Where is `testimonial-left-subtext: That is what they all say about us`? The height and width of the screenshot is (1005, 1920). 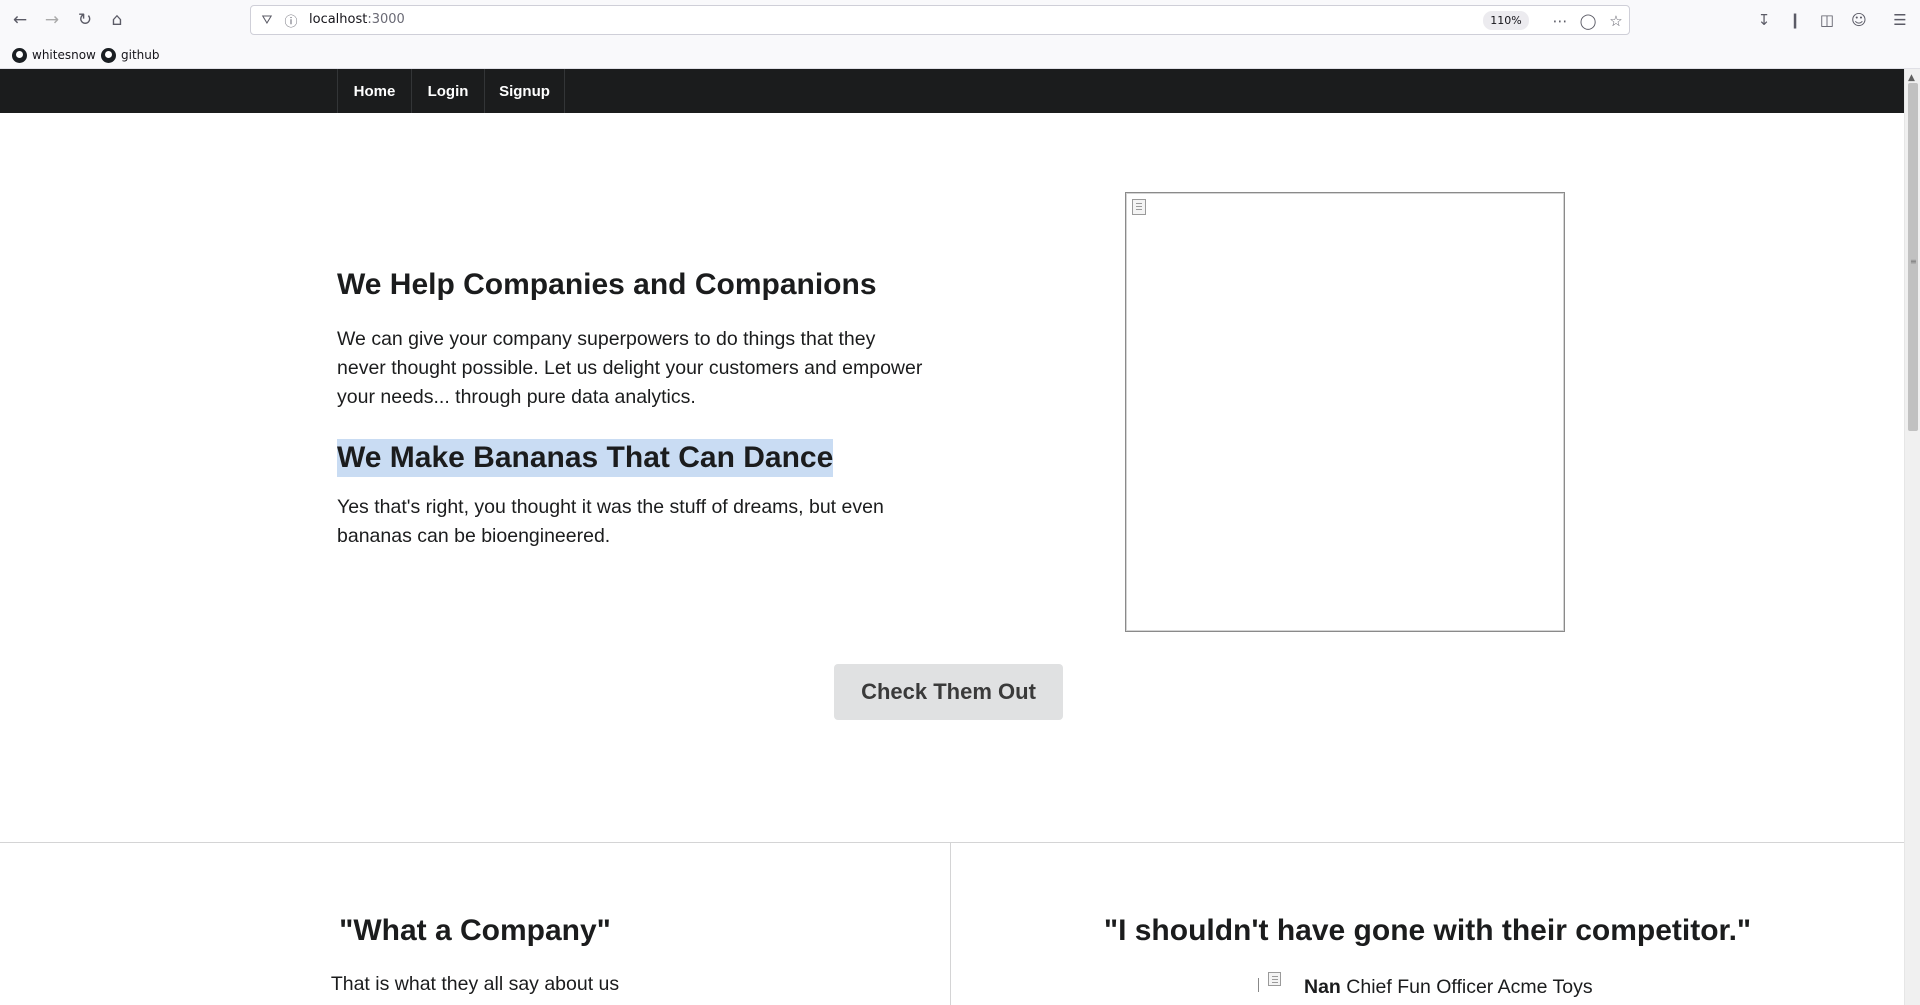 testimonial-left-subtext: That is what they all say about us is located at coordinates (475, 984).